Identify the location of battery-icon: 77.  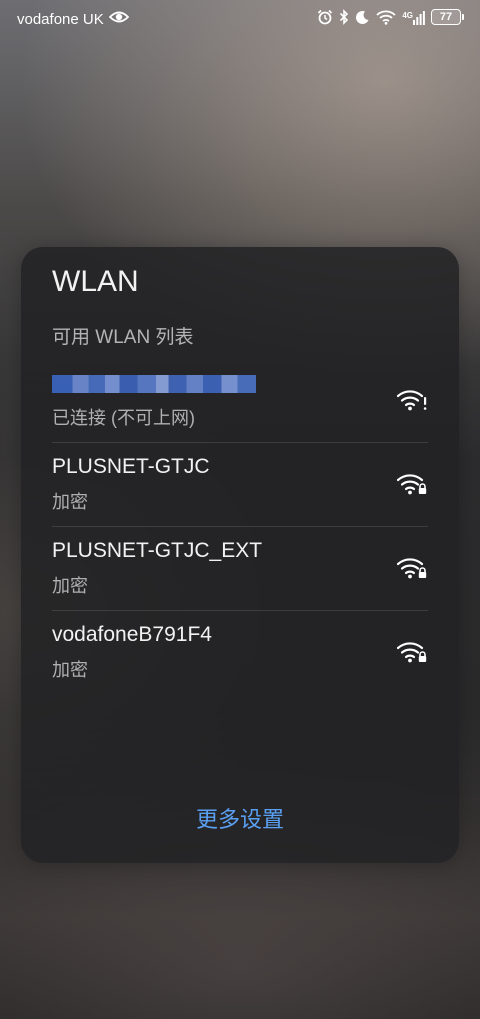
(447, 17).